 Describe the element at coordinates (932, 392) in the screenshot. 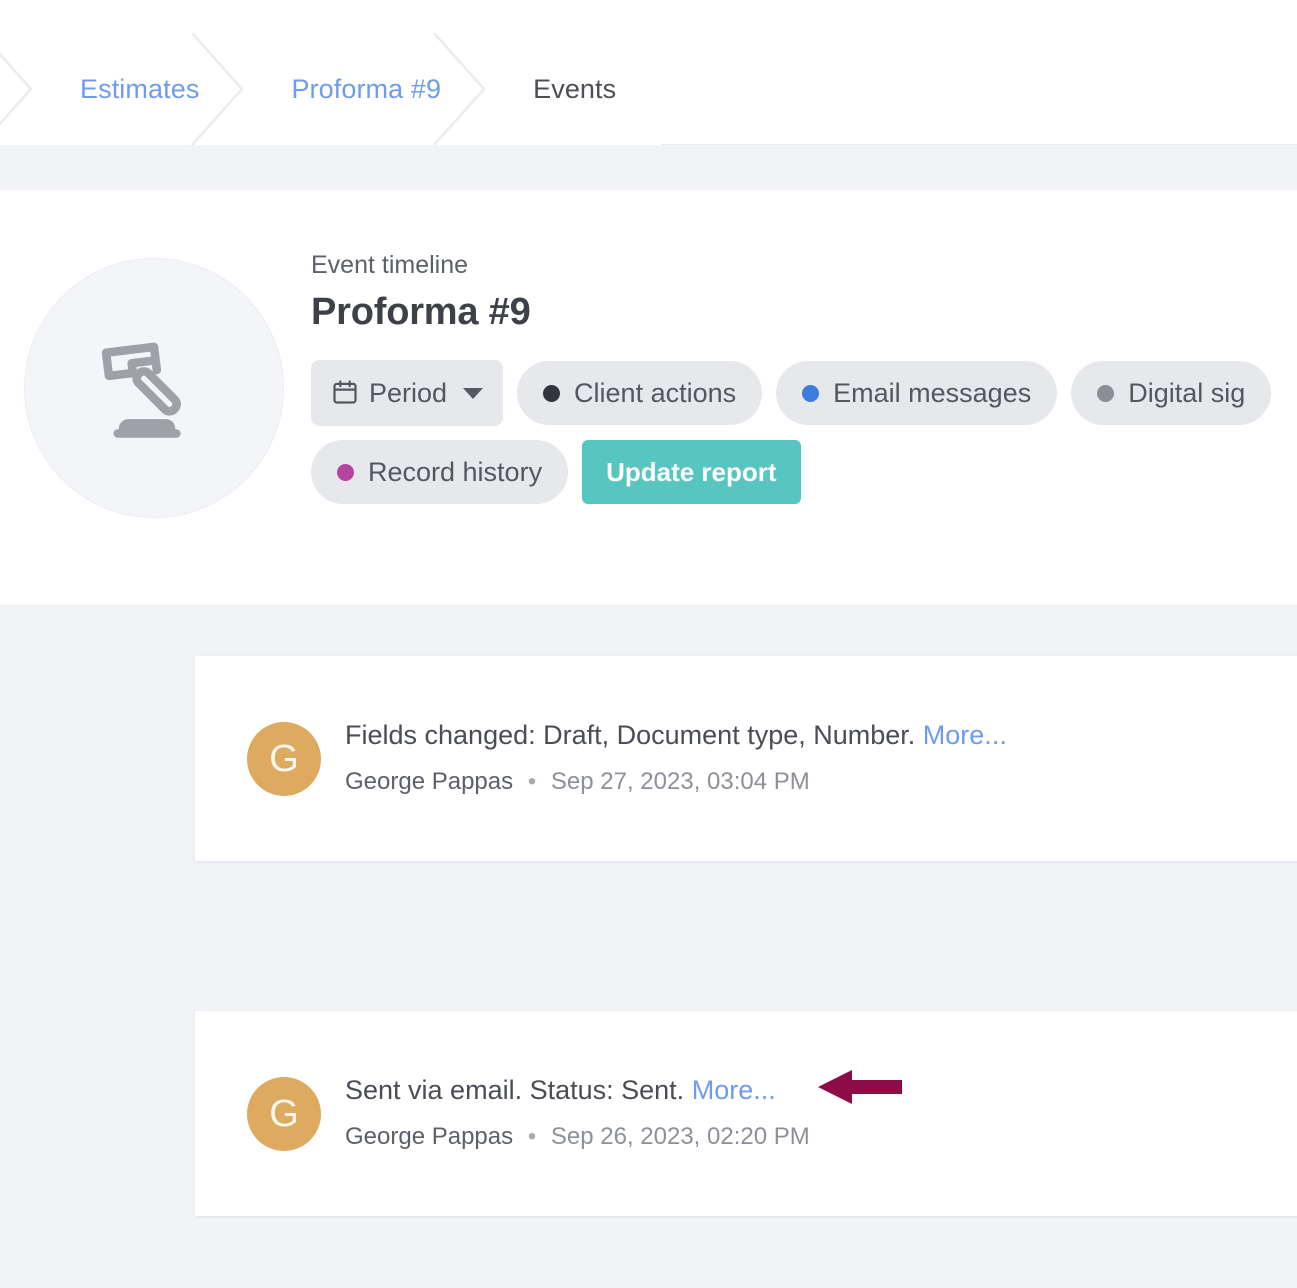

I see `filter-label: Email messages` at that location.